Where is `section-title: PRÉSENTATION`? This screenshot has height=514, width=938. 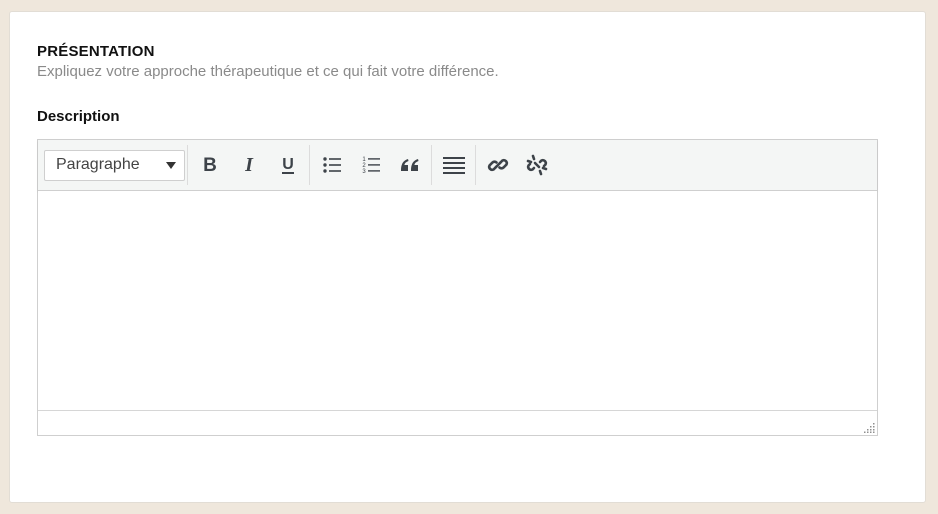
section-title: PRÉSENTATION is located at coordinates (96, 51).